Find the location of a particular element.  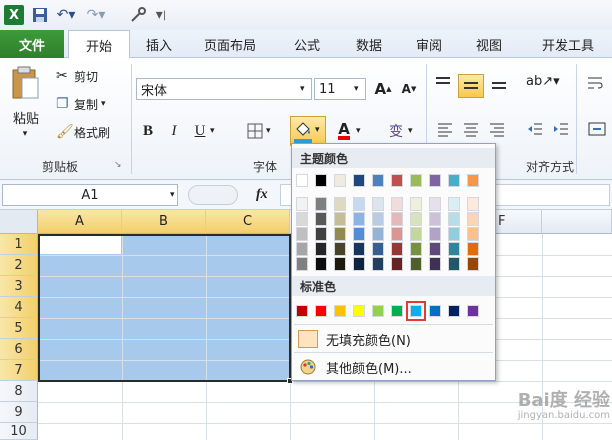

insert-function-icon: fx is located at coordinates (267, 195).